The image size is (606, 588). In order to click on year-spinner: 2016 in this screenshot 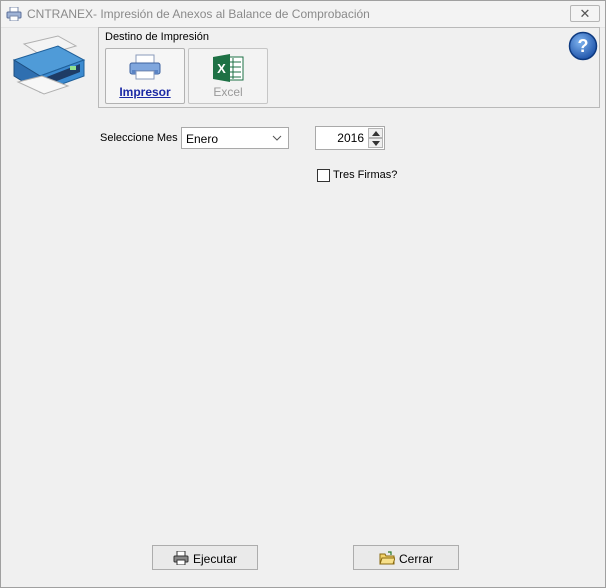, I will do `click(350, 138)`.